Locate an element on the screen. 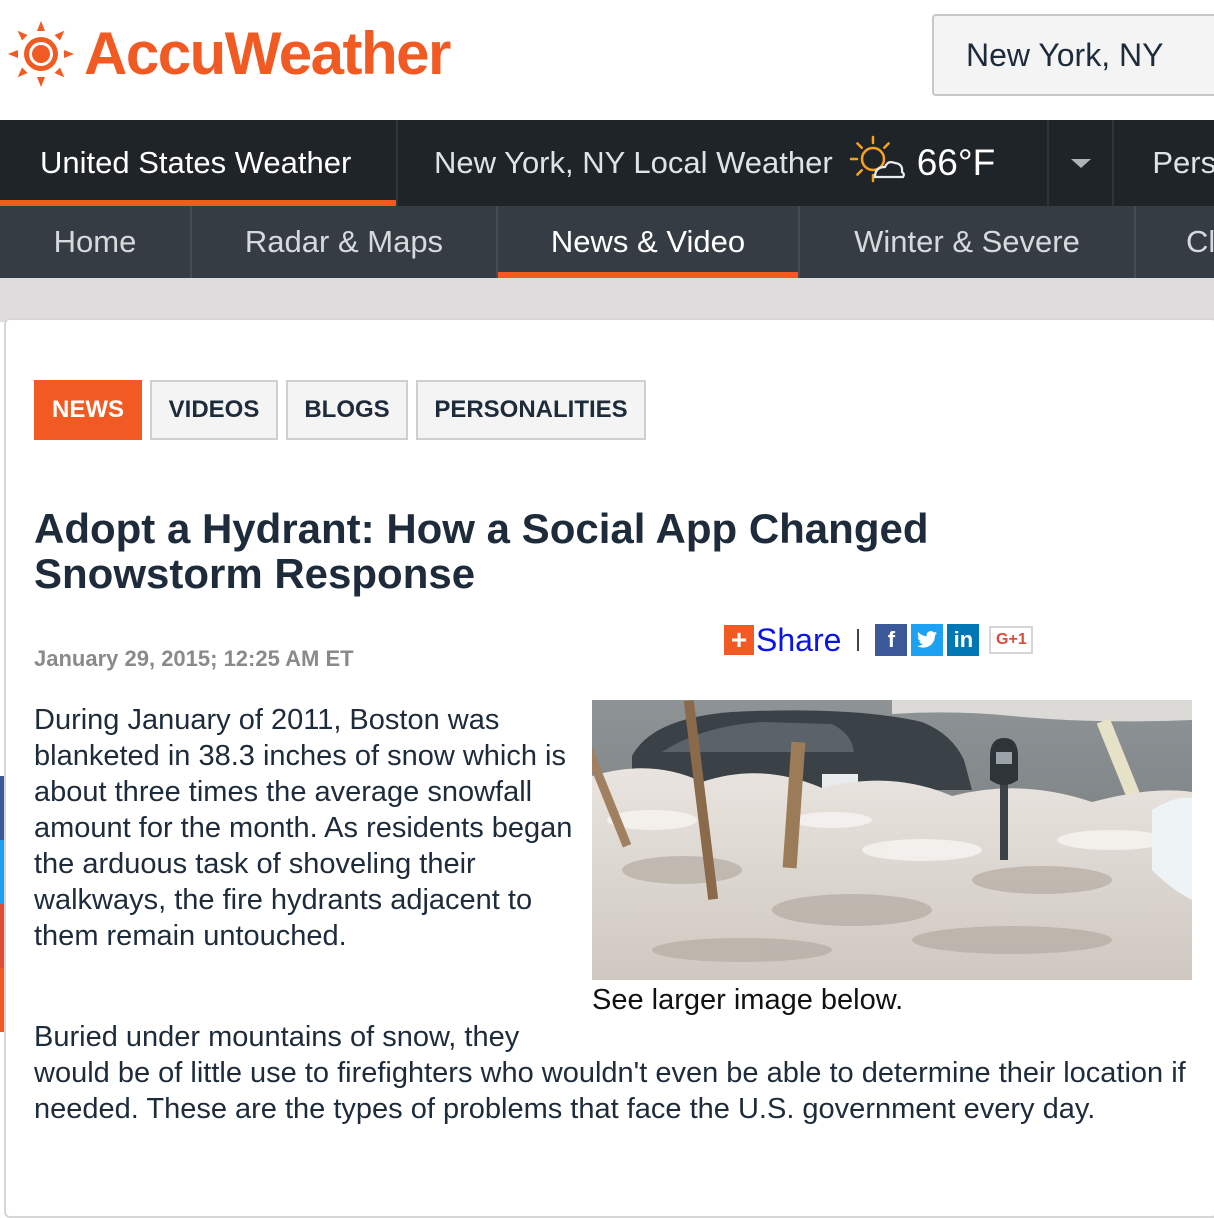 The image size is (1214, 1218). nav-home-label: Home is located at coordinates (95, 241).